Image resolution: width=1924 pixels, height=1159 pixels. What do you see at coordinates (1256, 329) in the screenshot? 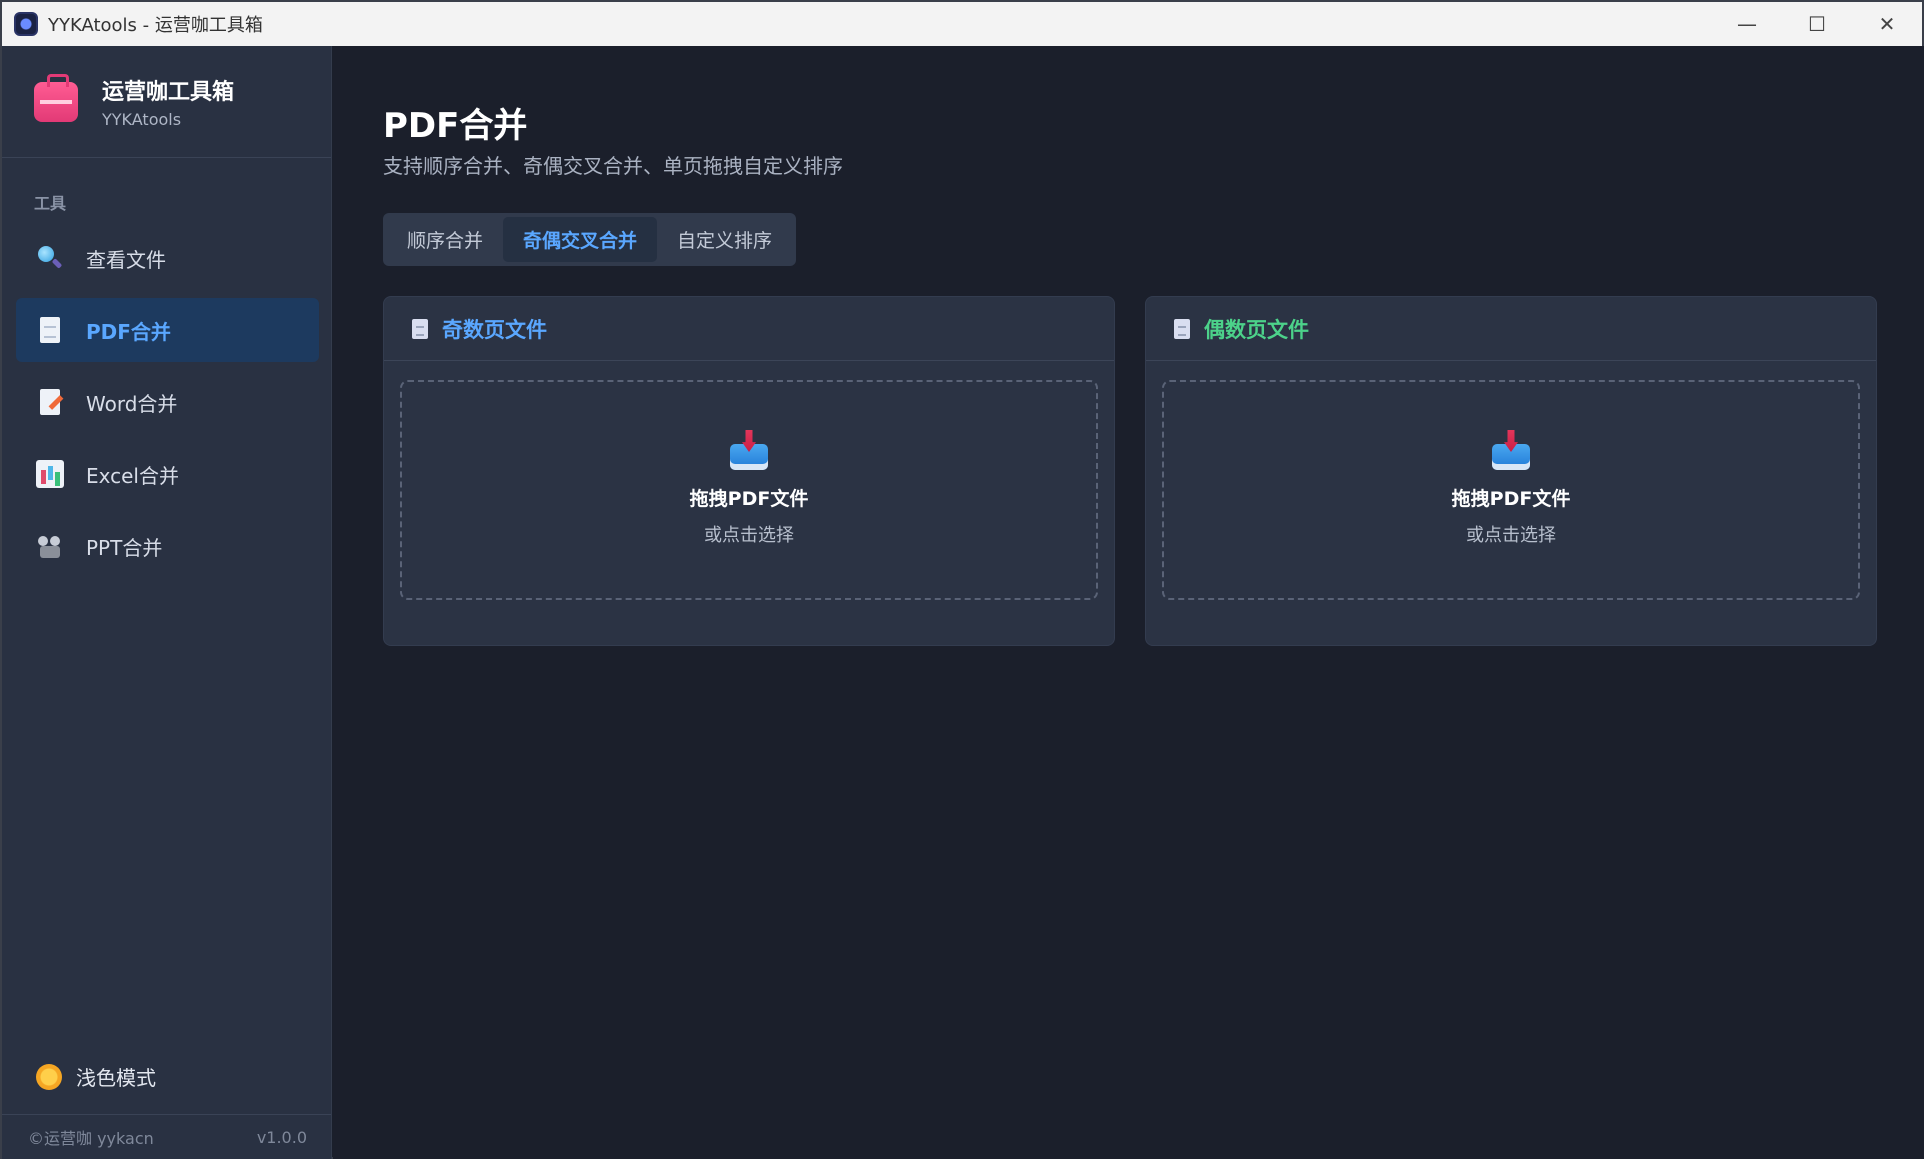
I see `panel-title: 偶数页文件` at bounding box center [1256, 329].